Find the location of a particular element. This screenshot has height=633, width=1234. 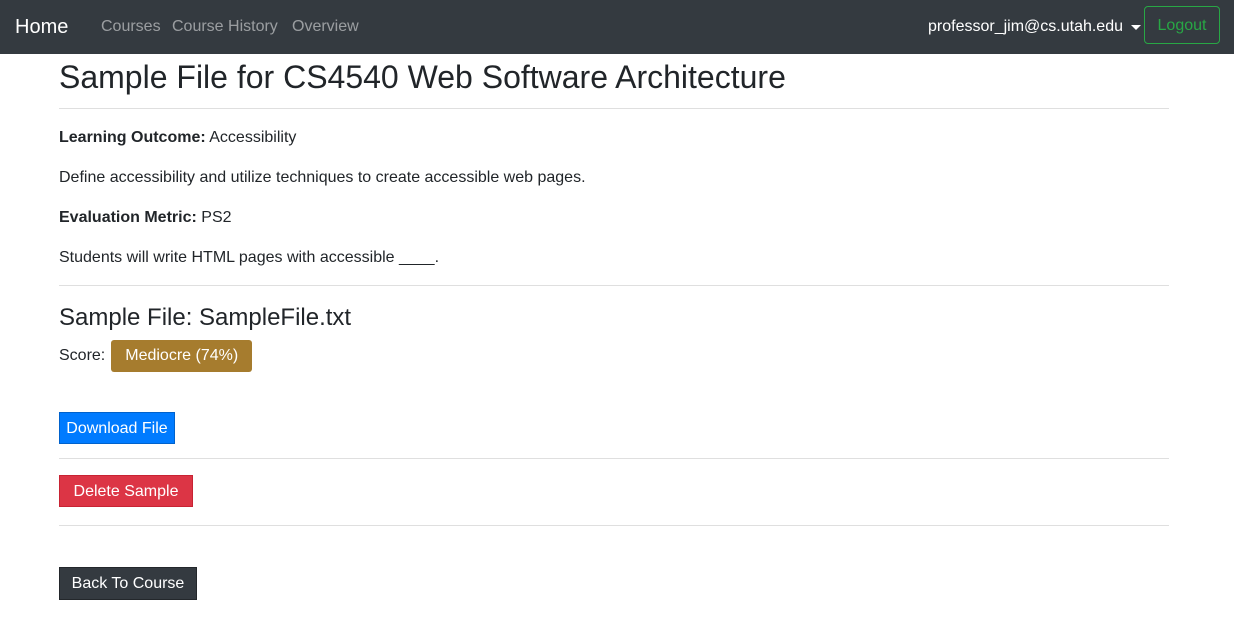

delete-sample-button: Delete Sample is located at coordinates (126, 491).